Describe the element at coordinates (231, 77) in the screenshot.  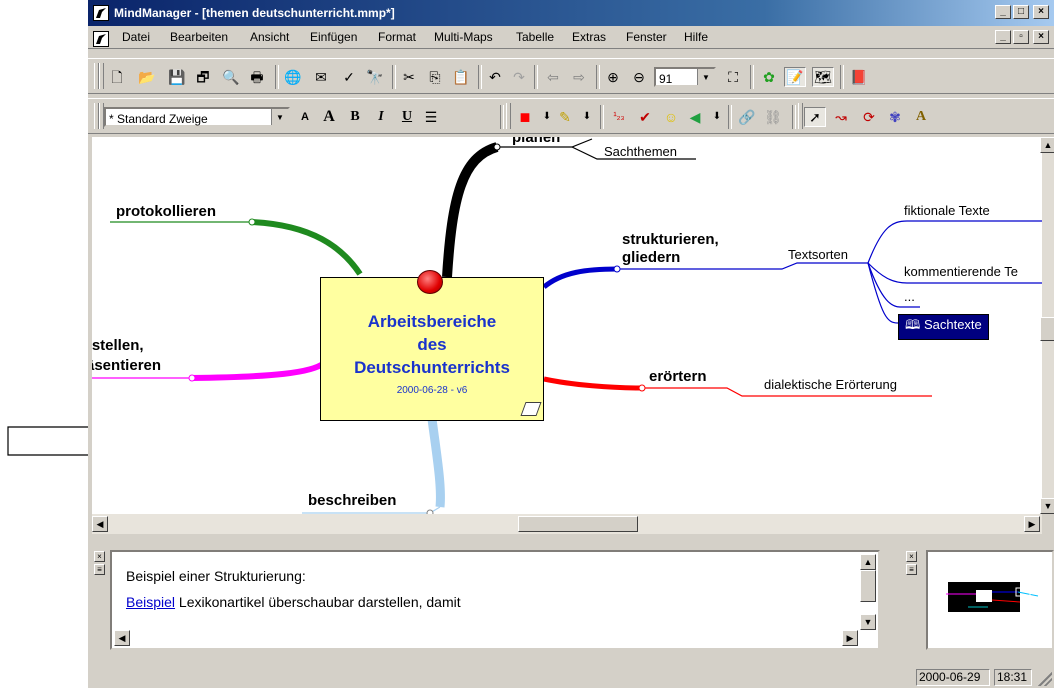
I see `print-preview-icon: 🔍` at that location.